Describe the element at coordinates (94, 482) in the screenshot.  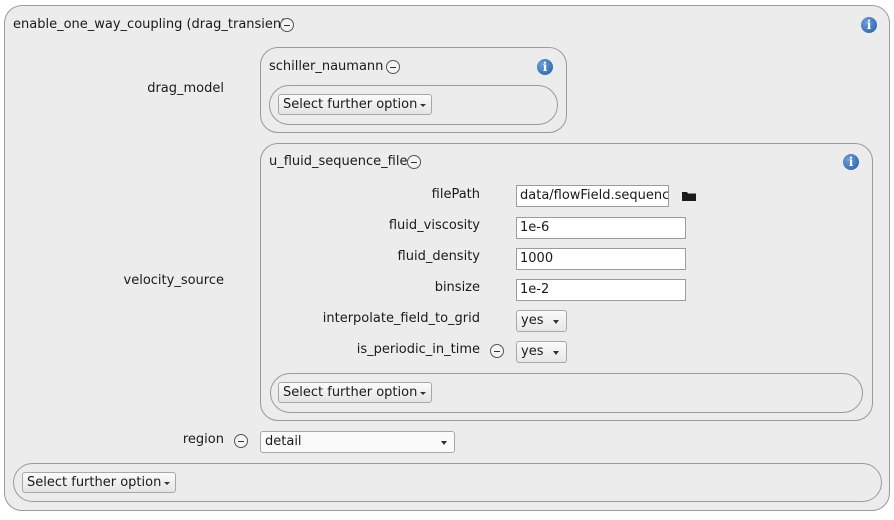
I see `root-select-further-option-label: Select further option` at that location.